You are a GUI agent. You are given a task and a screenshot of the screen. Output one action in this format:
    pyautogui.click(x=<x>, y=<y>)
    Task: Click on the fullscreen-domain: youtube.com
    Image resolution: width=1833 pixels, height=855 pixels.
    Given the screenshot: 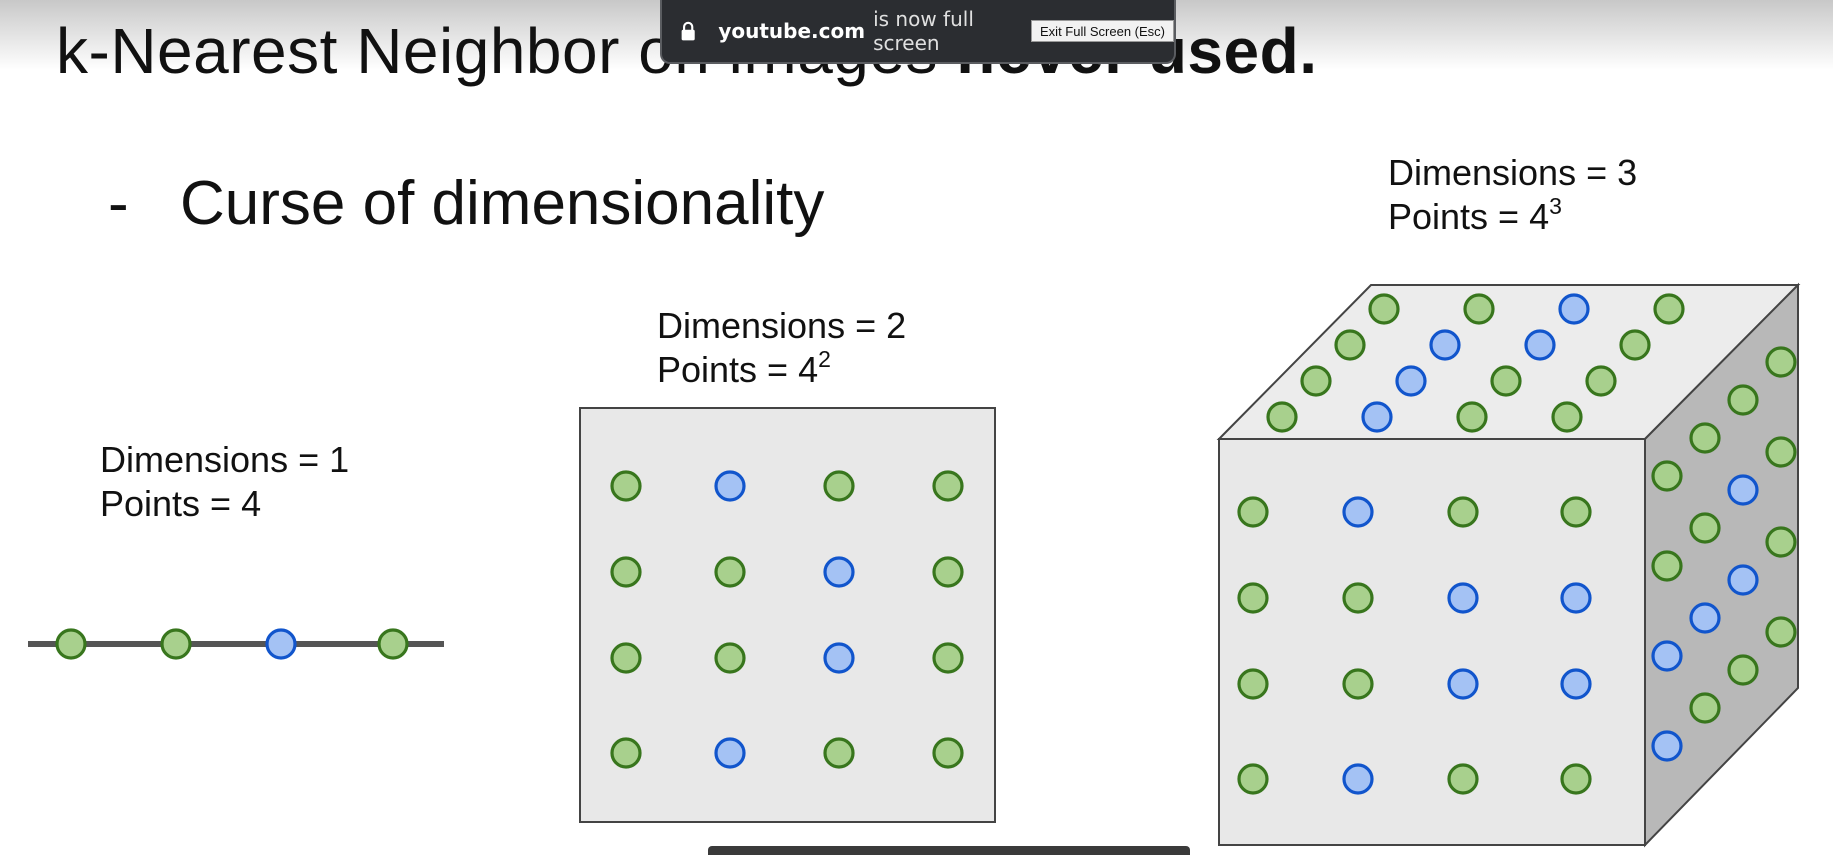 What is the action you would take?
    pyautogui.click(x=792, y=31)
    